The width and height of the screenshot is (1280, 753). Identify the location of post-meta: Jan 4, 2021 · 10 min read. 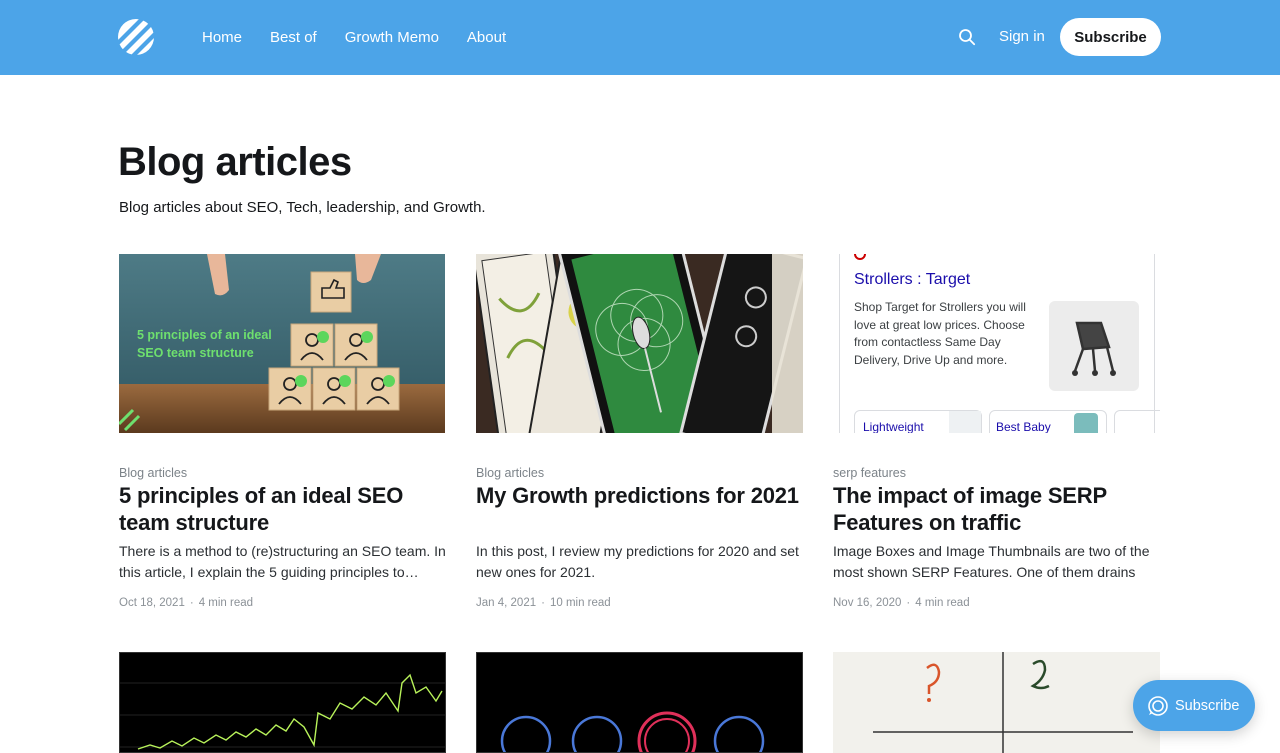
(543, 603).